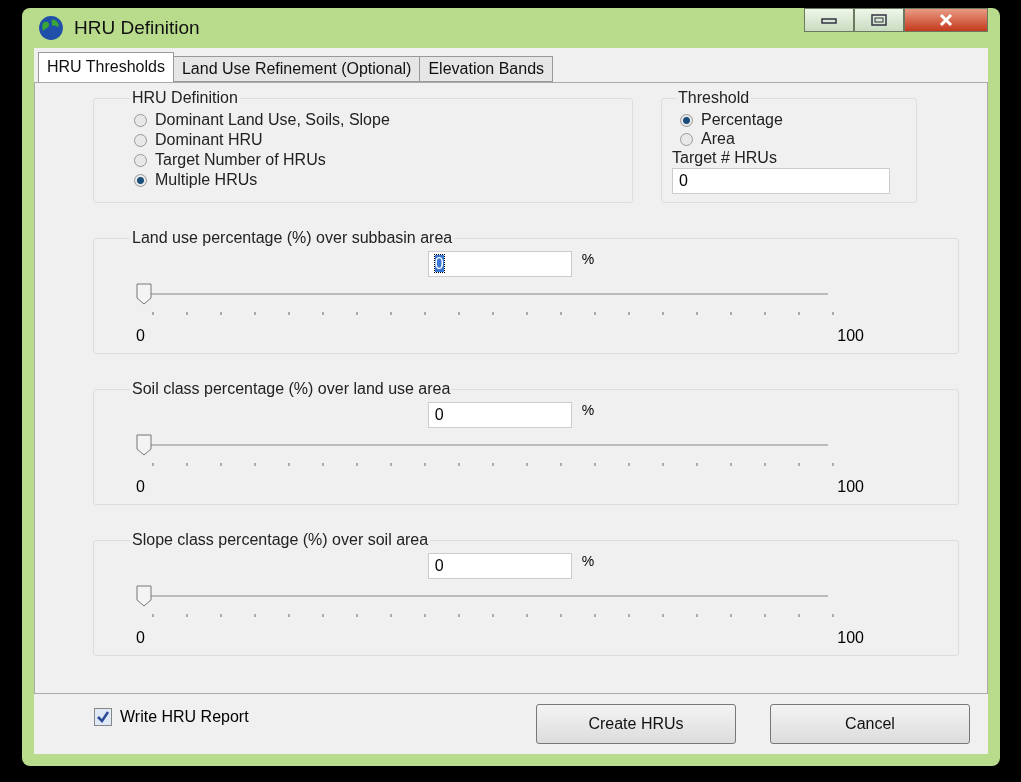 This screenshot has height=782, width=1021. I want to click on group-title: Soil class percentage (%) over land use area, so click(291, 389).